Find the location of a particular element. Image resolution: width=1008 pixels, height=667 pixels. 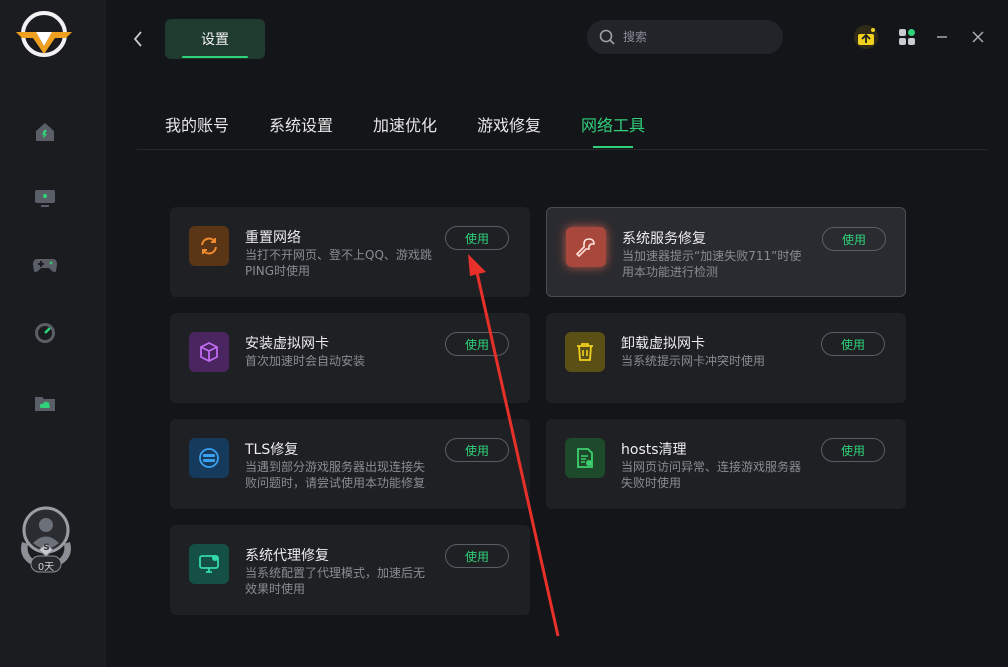

tab-network-tools: 网络工具 is located at coordinates (613, 124).